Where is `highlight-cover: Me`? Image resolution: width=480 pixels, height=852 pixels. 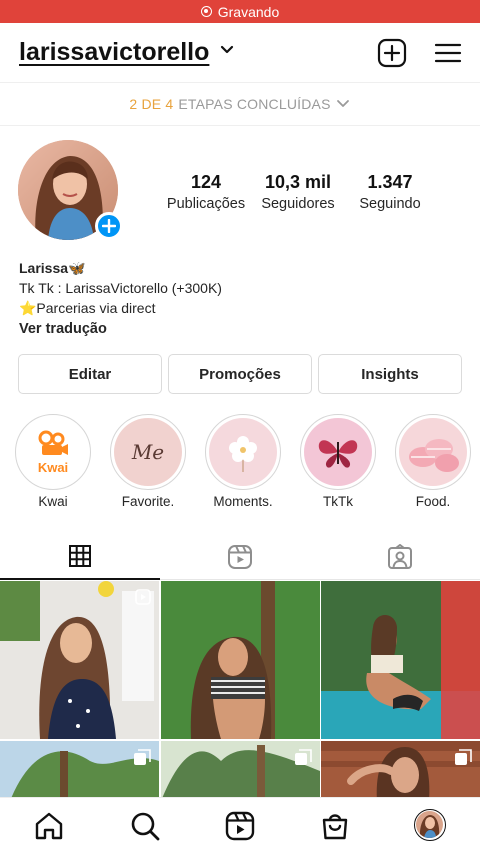
highlight-cover: Me is located at coordinates (148, 452).